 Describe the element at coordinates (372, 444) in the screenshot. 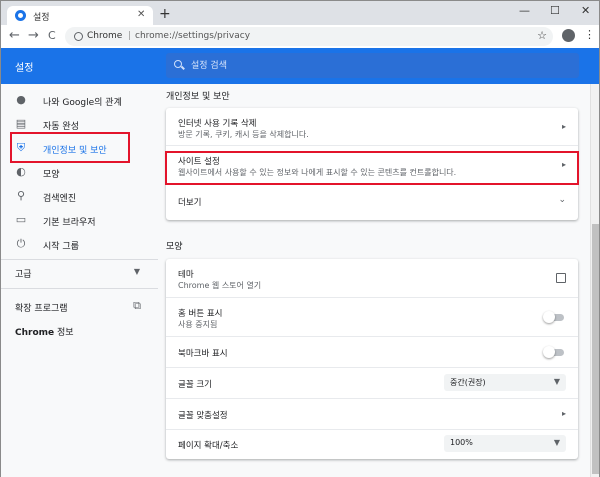

I see `page-zoom-row: 페이지 확대/축소 100% ▼` at that location.